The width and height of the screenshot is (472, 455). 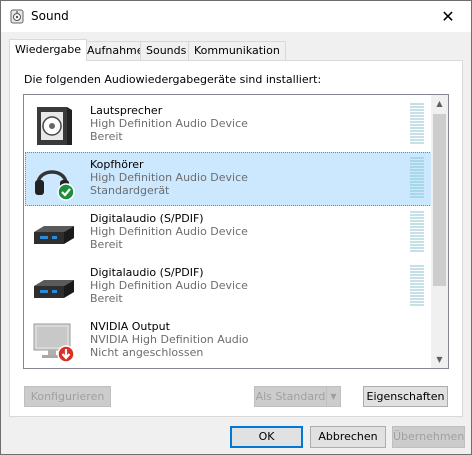 I want to click on device-name: Kopfhörer, so click(x=117, y=164).